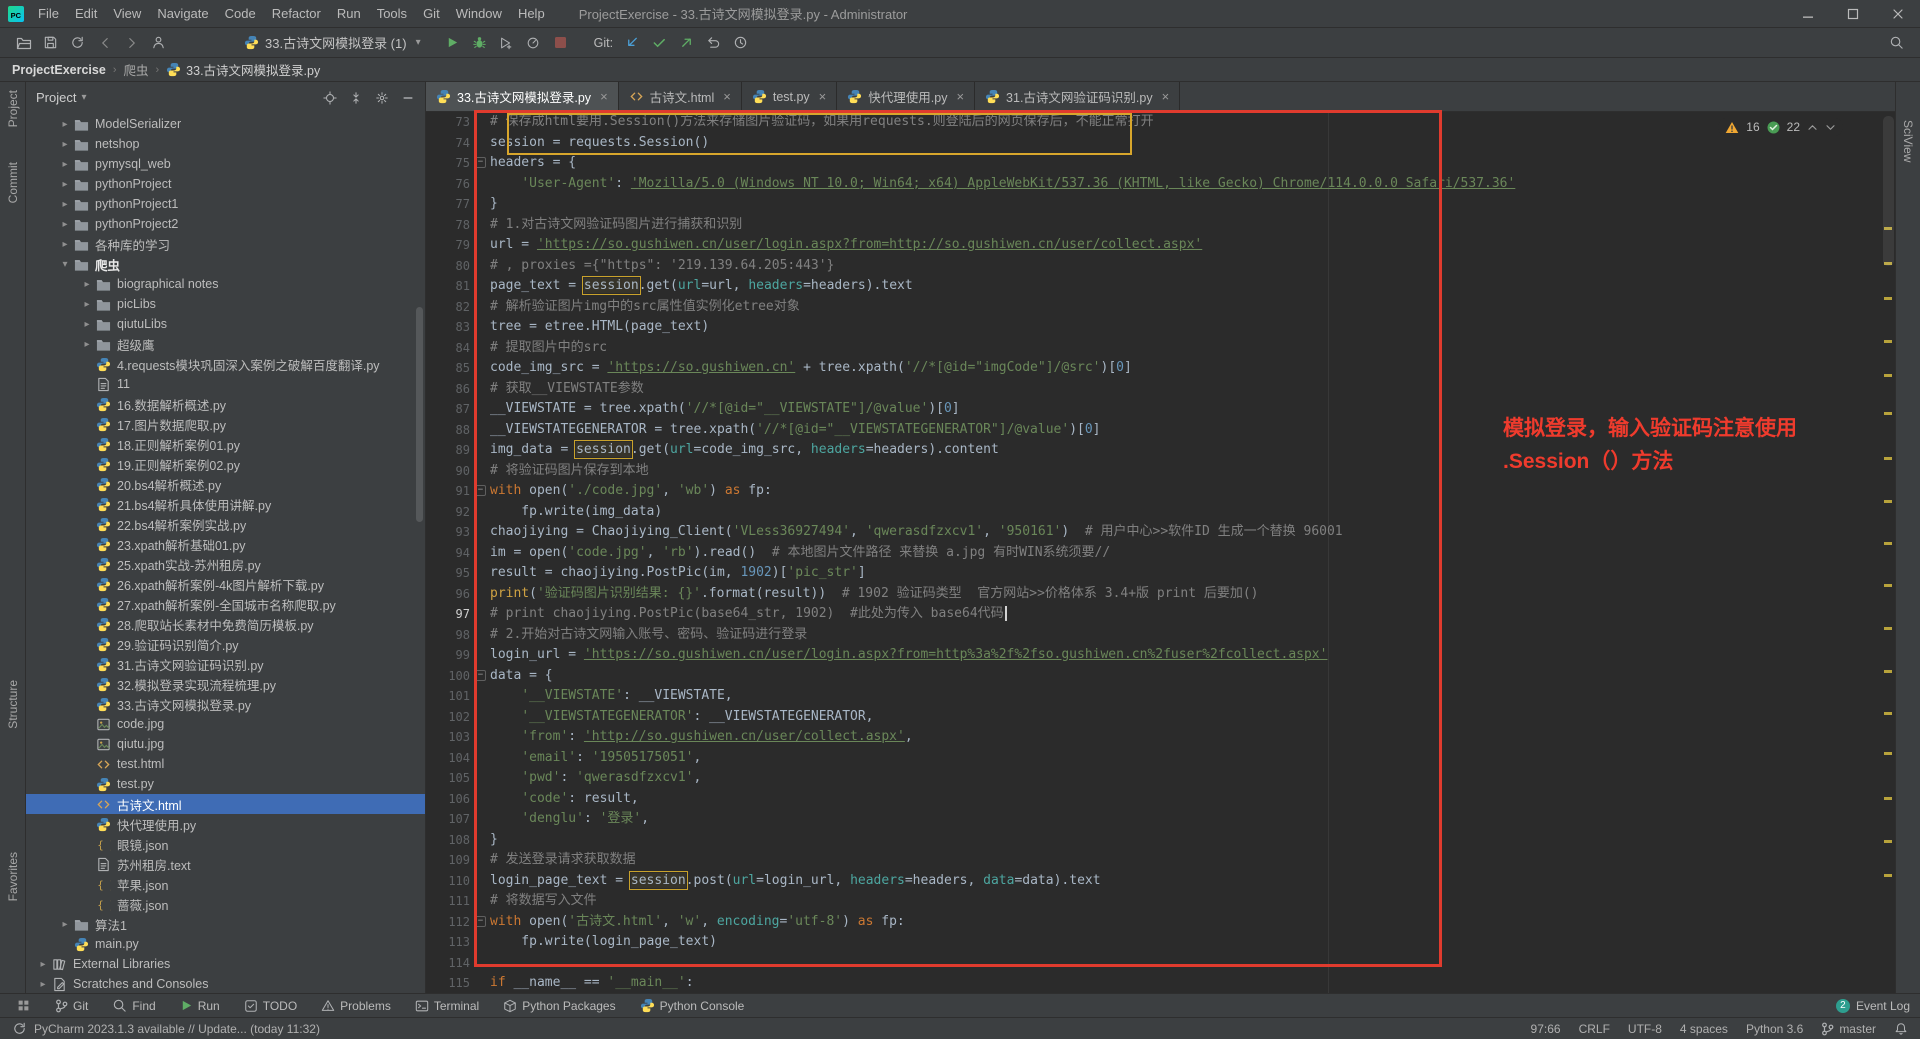  I want to click on code-line: }, so click(1185, 204).